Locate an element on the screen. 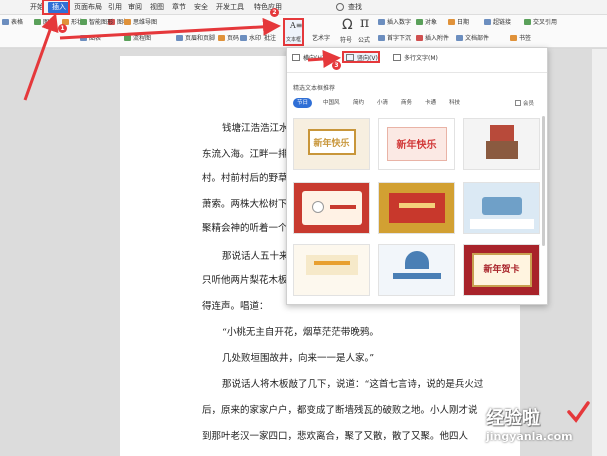 Image resolution: width=607 pixels, height=456 pixels. annotation-arrows is located at coordinates (182, 50).